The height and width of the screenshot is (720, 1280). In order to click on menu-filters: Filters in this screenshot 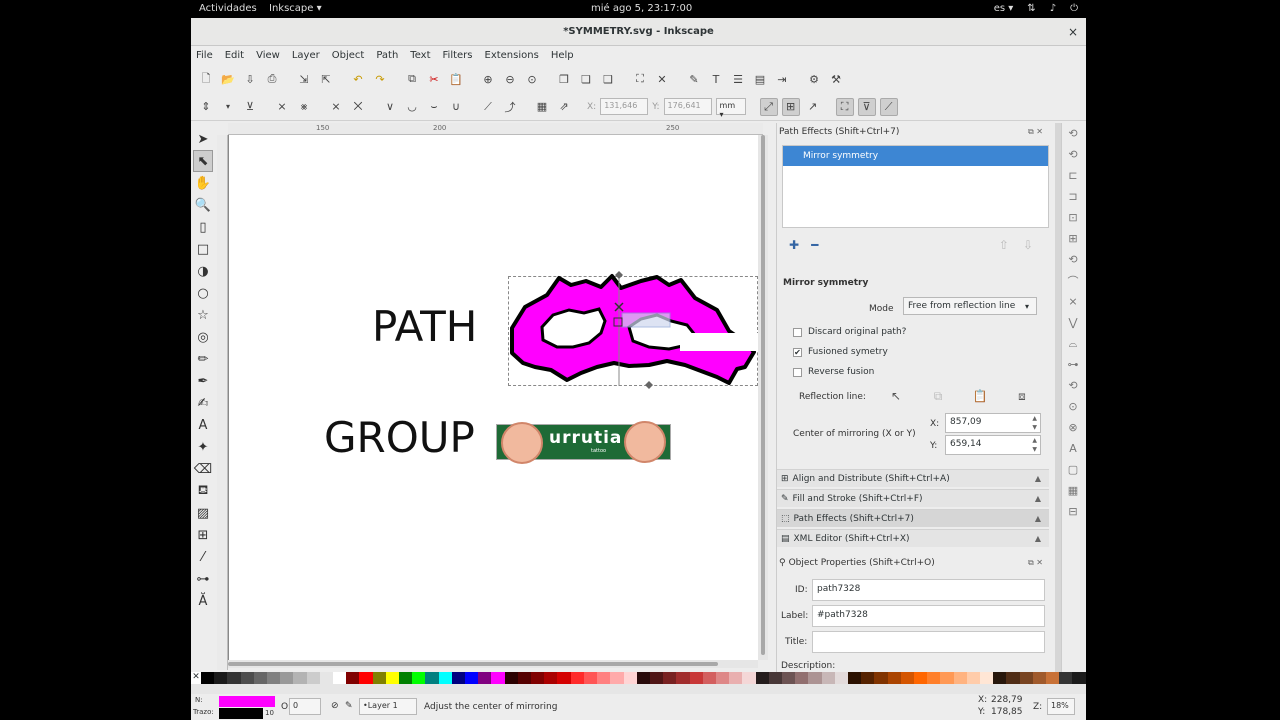, I will do `click(458, 55)`.